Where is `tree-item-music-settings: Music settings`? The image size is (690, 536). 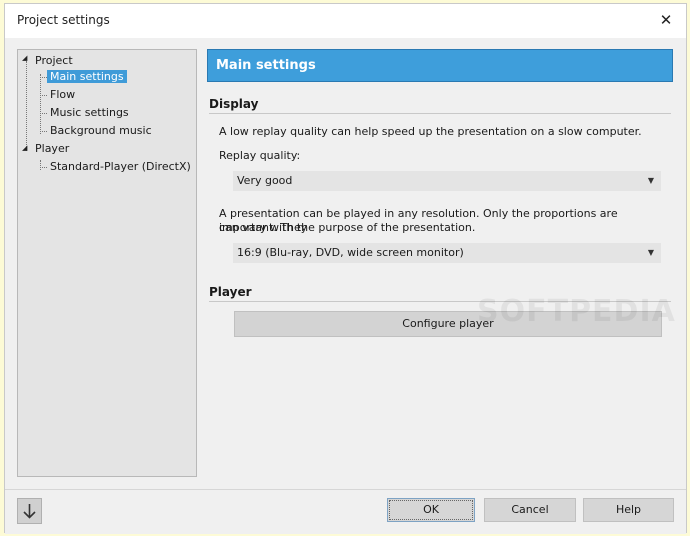 tree-item-music-settings: Music settings is located at coordinates (89, 113).